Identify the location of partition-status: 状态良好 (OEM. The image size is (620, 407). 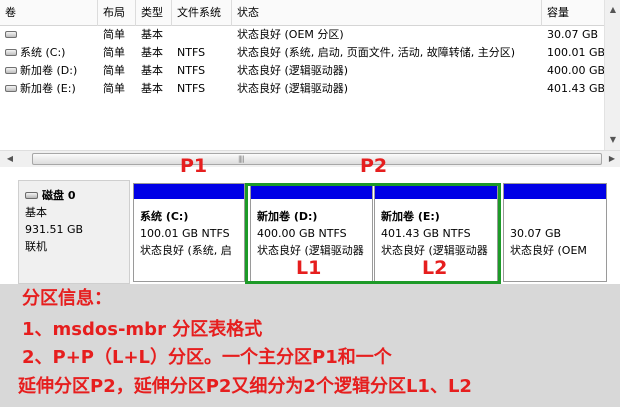
(548, 250).